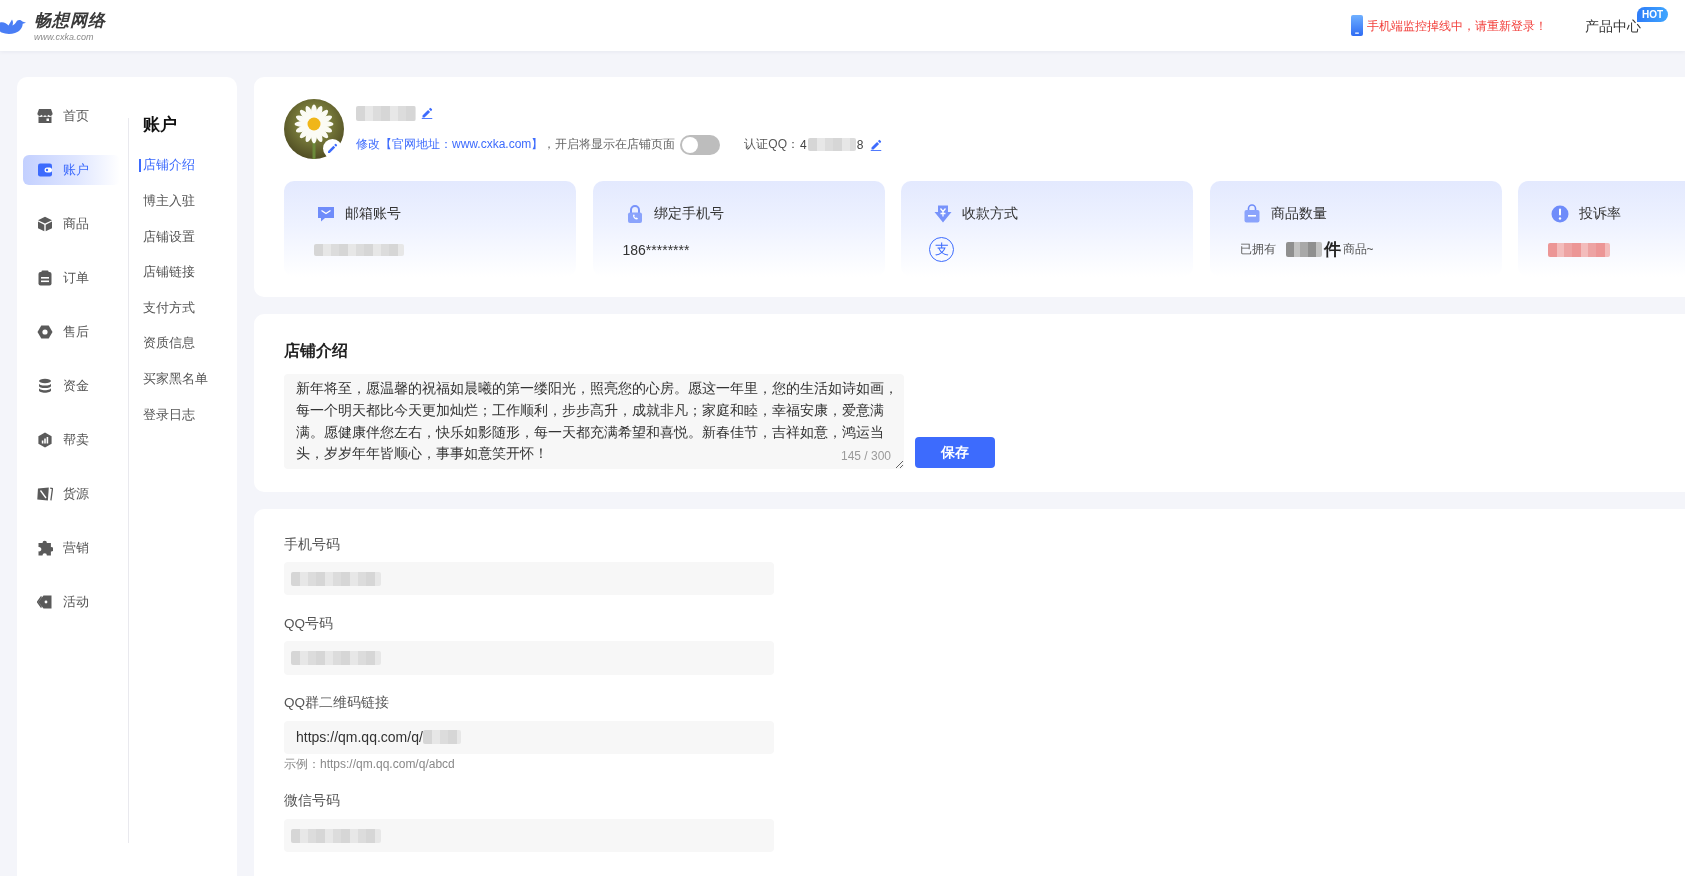  I want to click on arrow-down-icon, so click(943, 214).